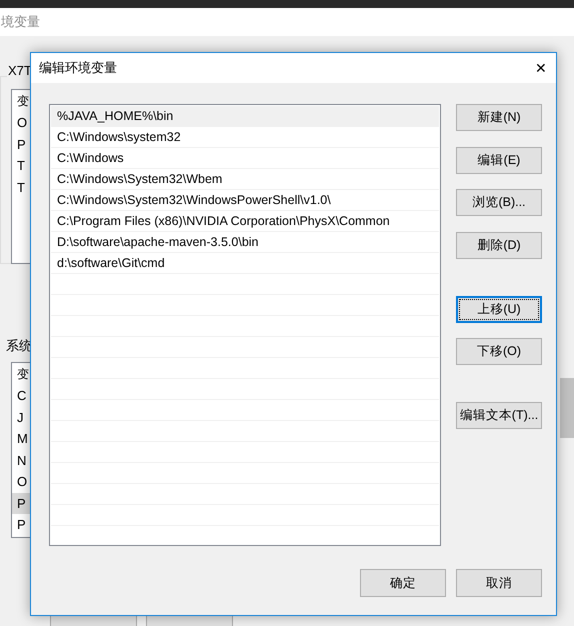  What do you see at coordinates (403, 583) in the screenshot?
I see `dialog-button: 确定` at bounding box center [403, 583].